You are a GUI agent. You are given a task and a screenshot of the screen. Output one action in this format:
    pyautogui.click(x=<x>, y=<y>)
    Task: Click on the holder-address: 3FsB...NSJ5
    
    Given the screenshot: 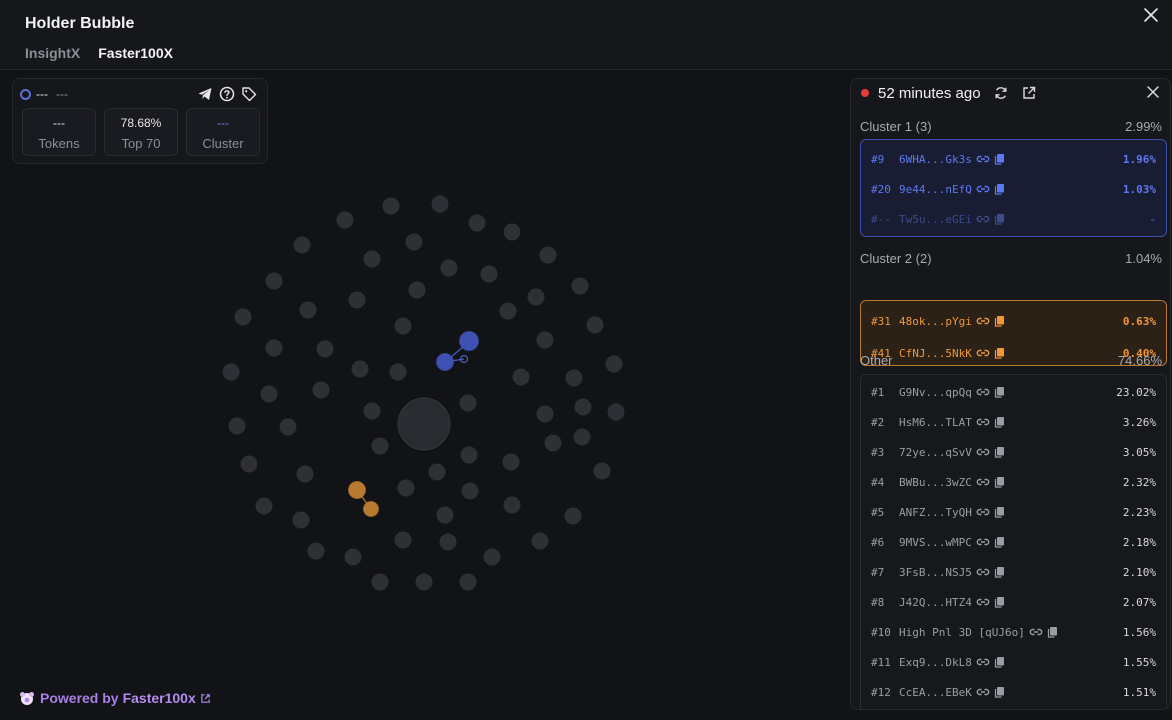 What is the action you would take?
    pyautogui.click(x=935, y=572)
    